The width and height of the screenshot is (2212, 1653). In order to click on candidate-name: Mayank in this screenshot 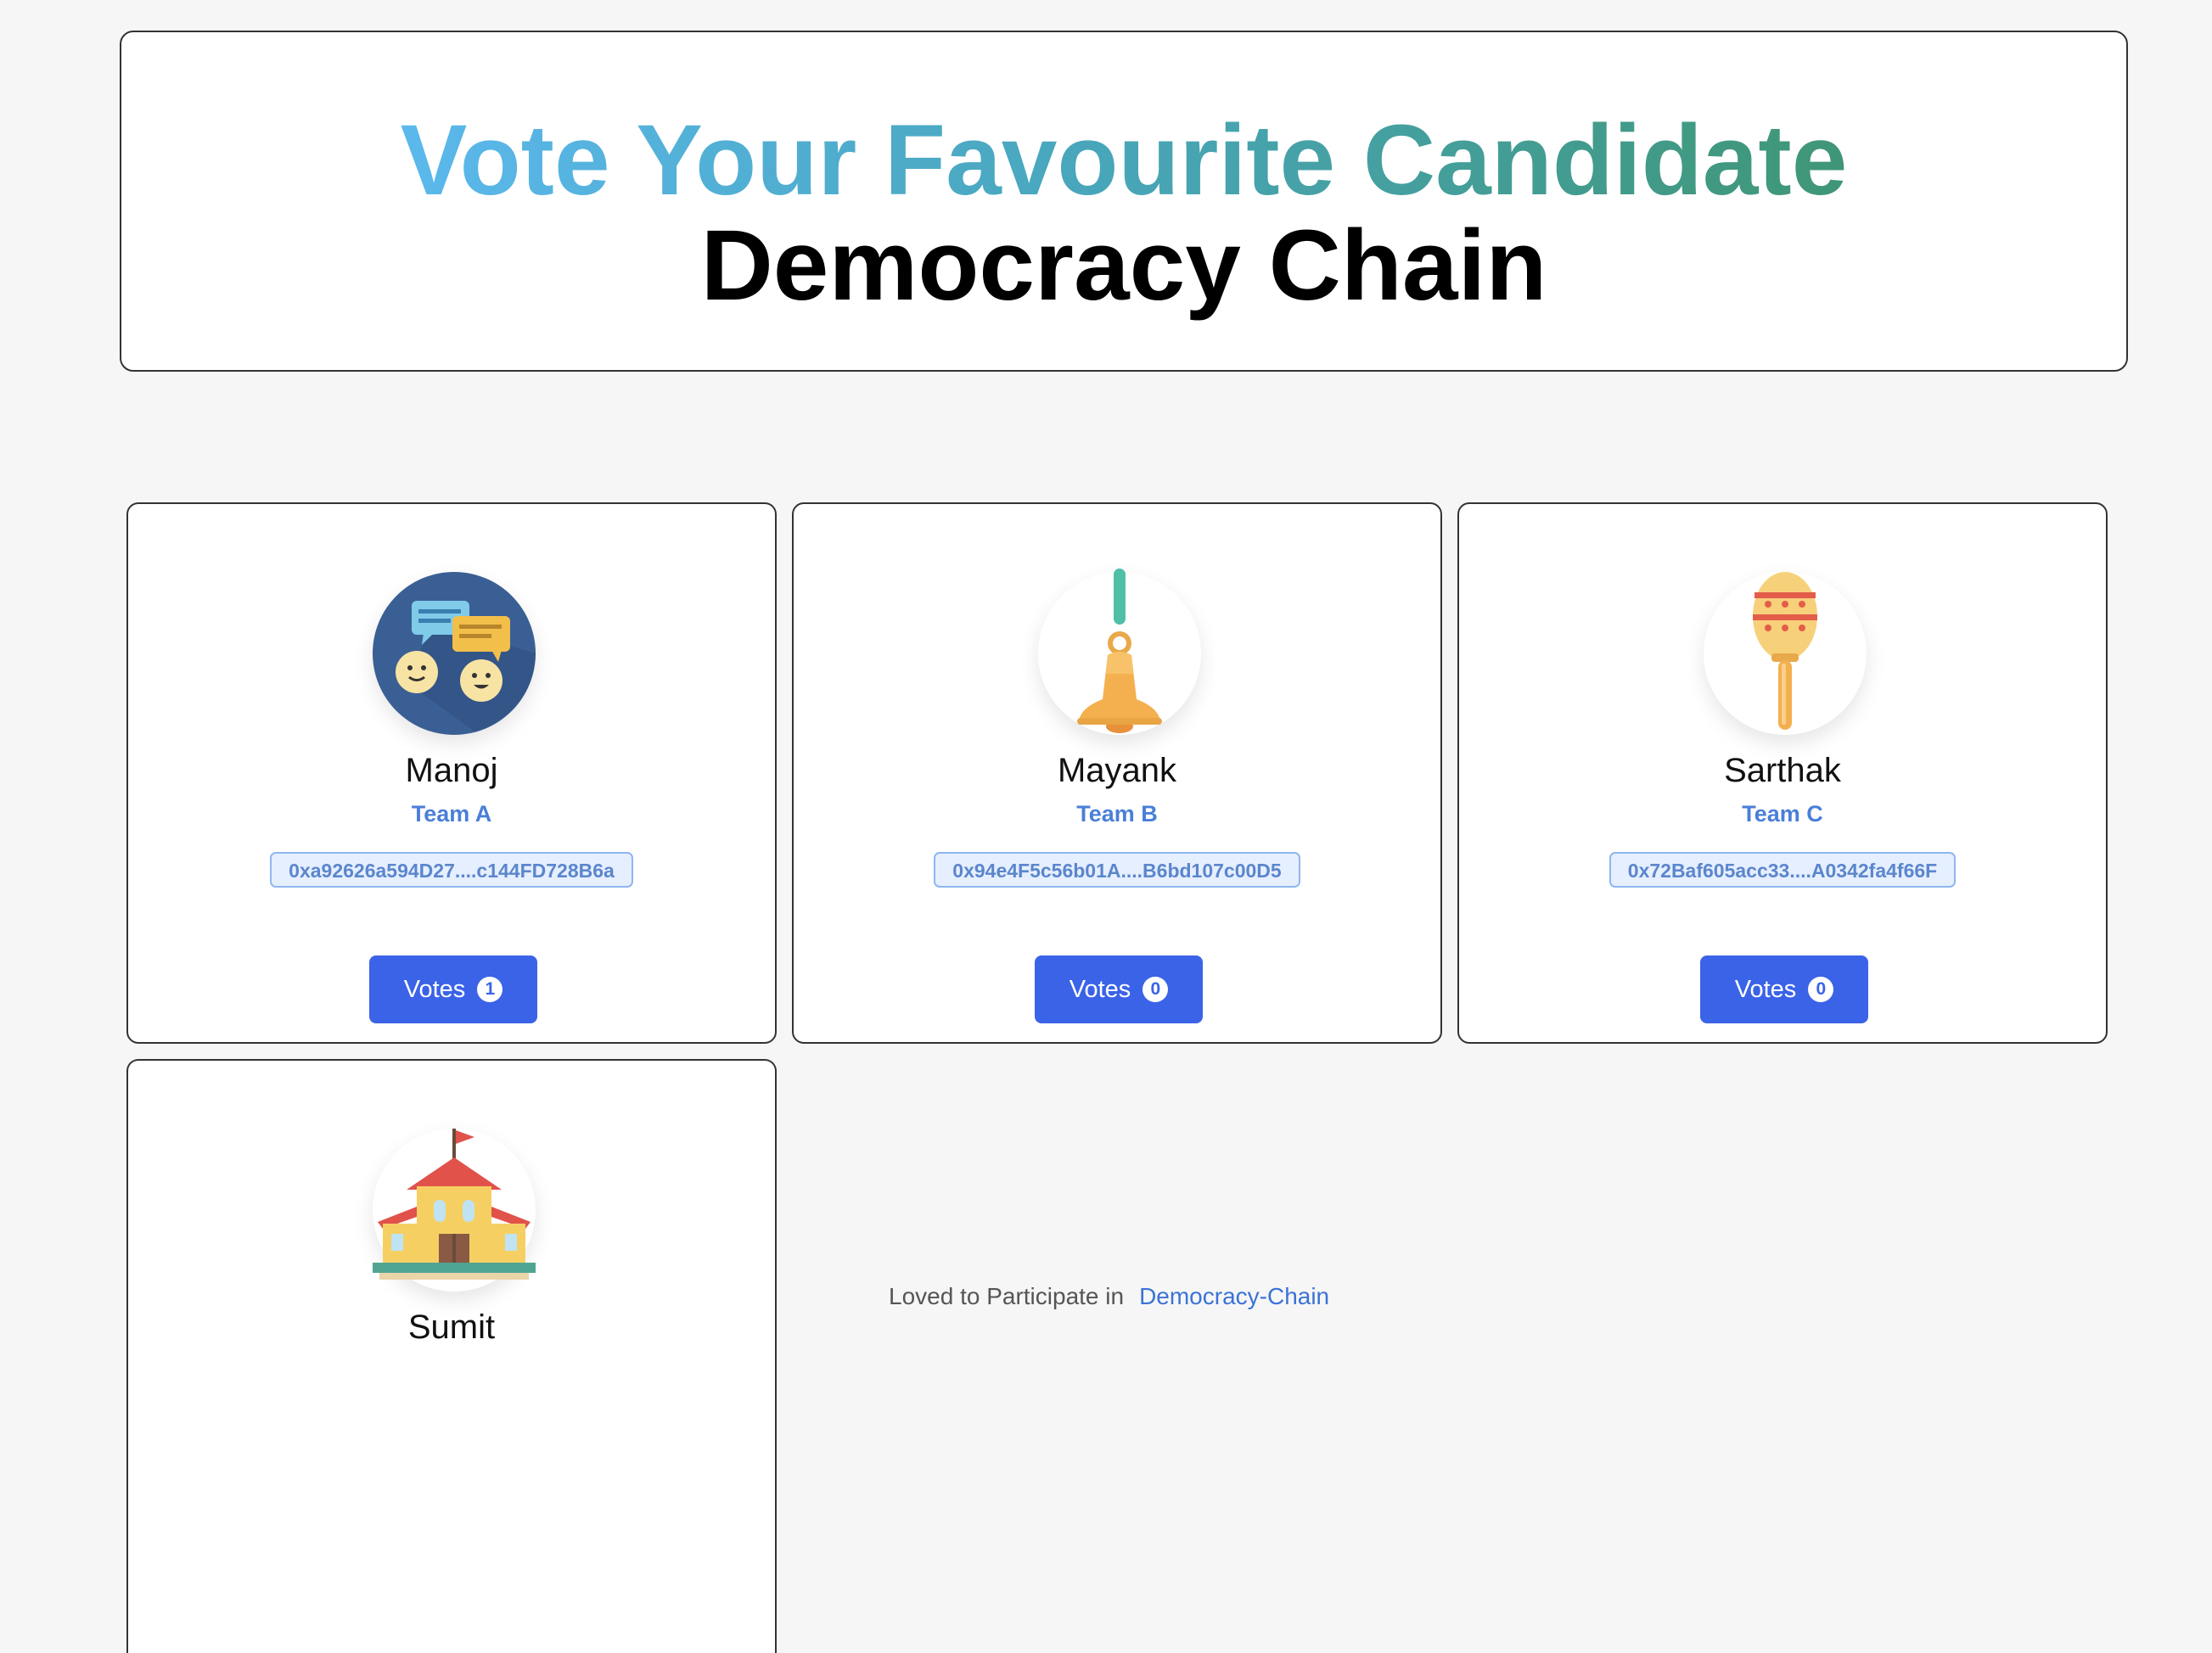, I will do `click(1117, 770)`.